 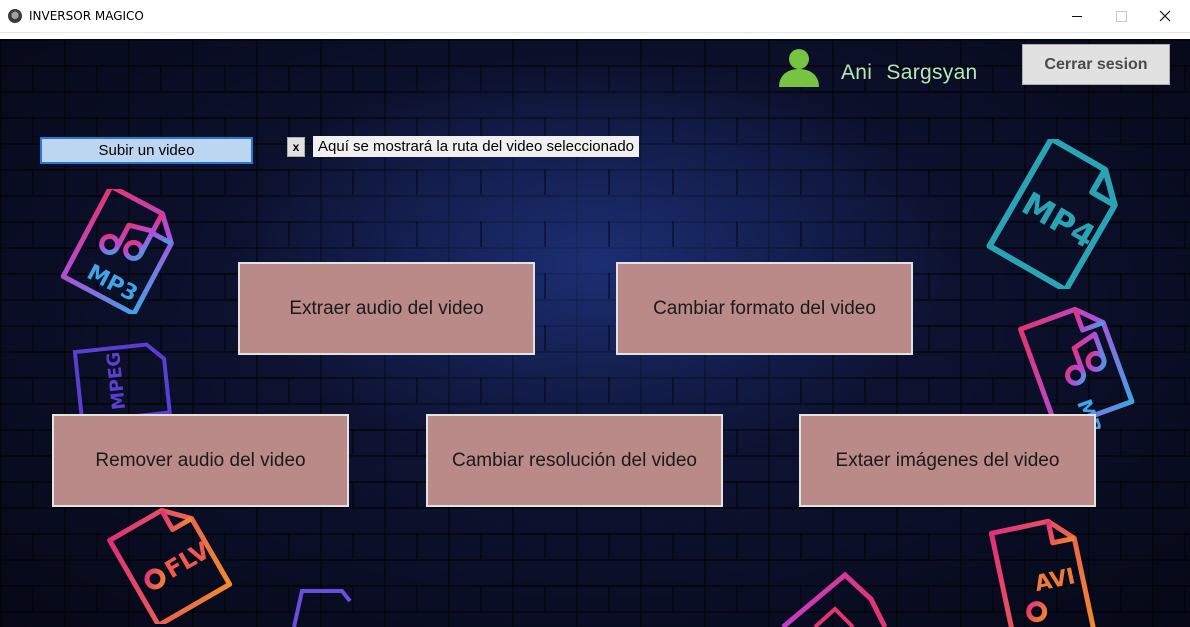 What do you see at coordinates (116, 381) in the screenshot?
I see `svg-text: MPEG` at bounding box center [116, 381].